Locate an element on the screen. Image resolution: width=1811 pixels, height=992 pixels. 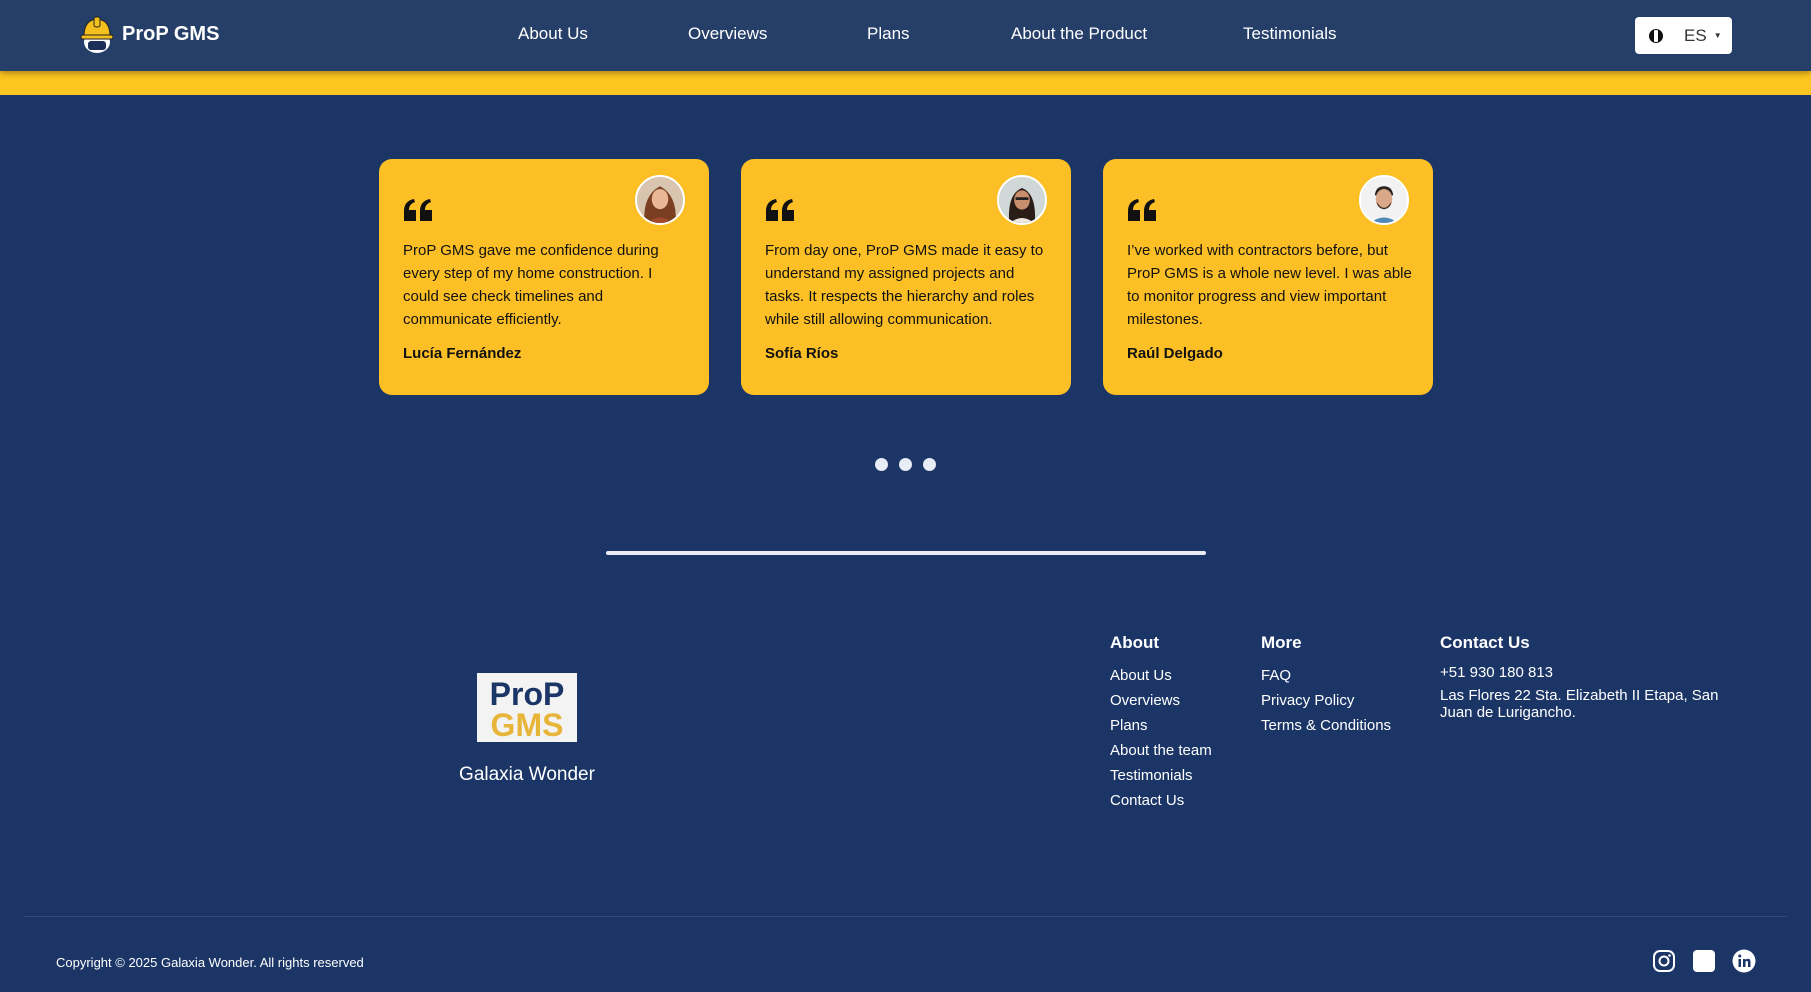
testimonial-author: Sofía Ríos is located at coordinates (802, 353).